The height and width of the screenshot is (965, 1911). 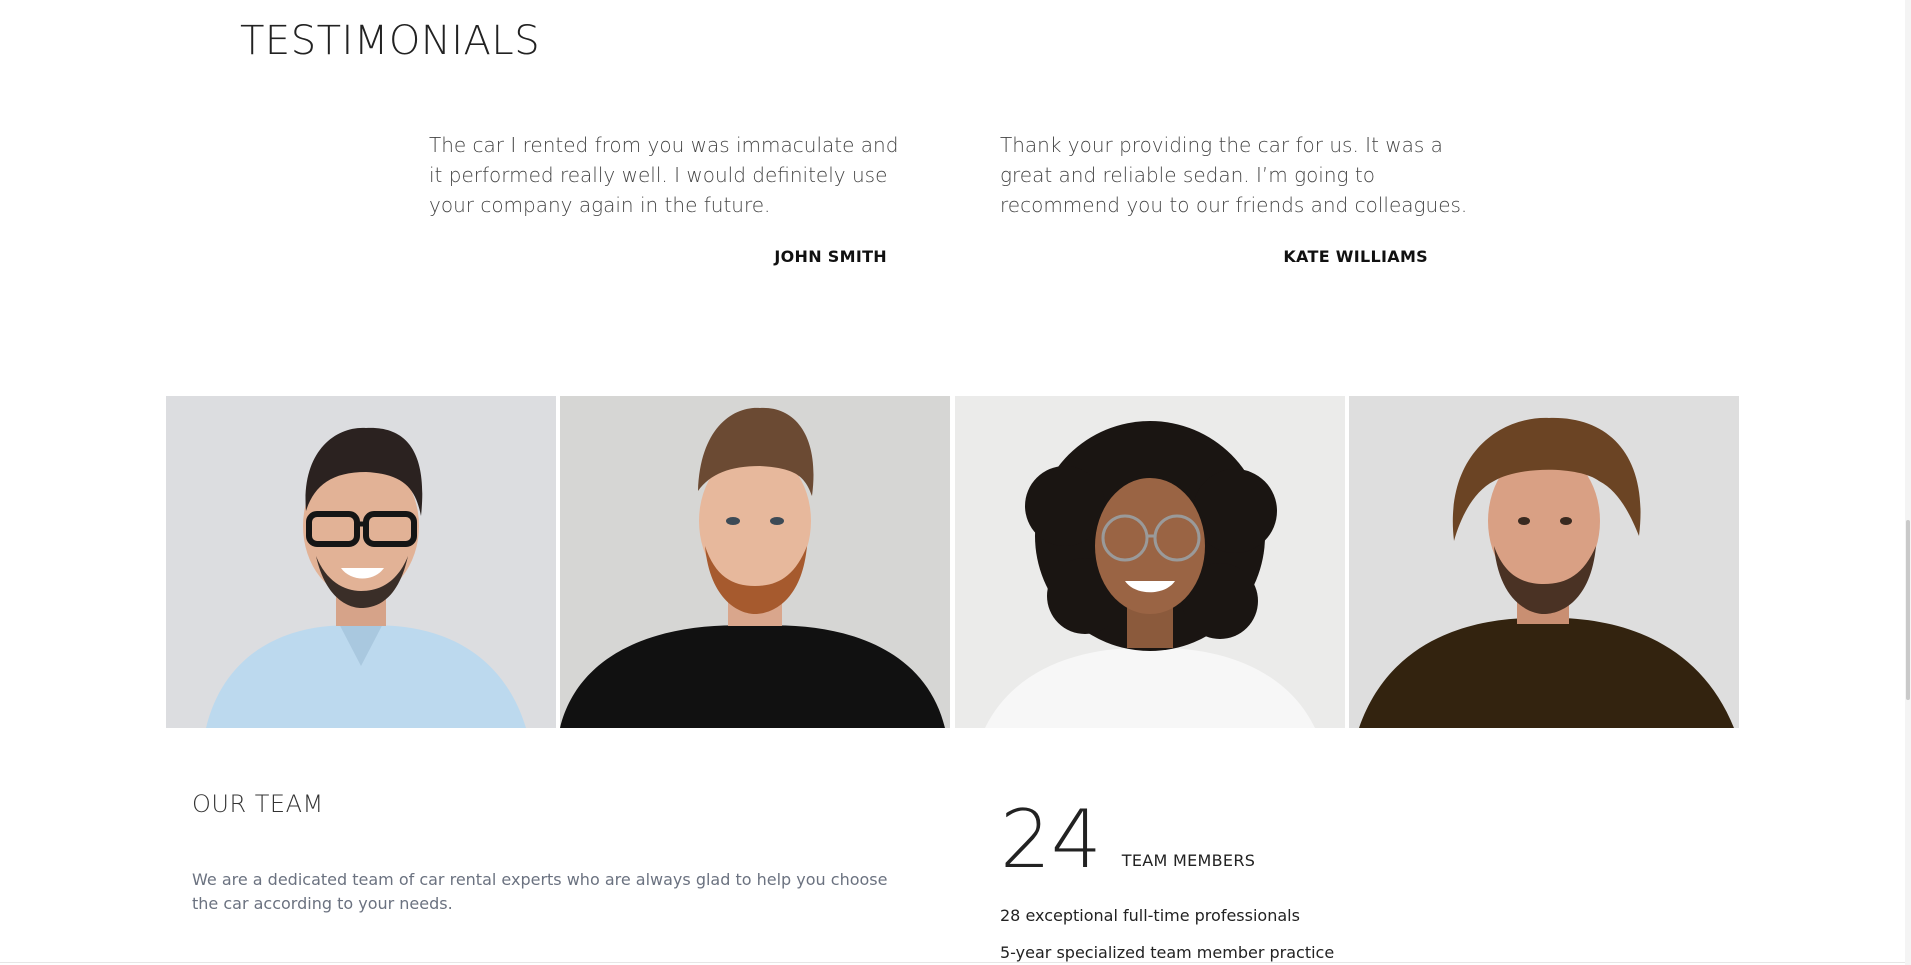 I want to click on team-photo-man-long-hair, so click(x=1544, y=562).